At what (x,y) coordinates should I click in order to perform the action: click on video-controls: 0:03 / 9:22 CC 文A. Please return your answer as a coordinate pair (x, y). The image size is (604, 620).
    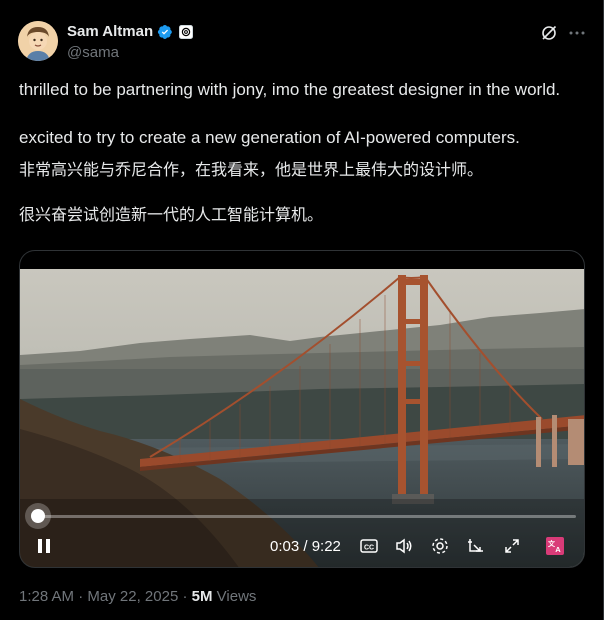
    Looking at the image, I should click on (302, 534).